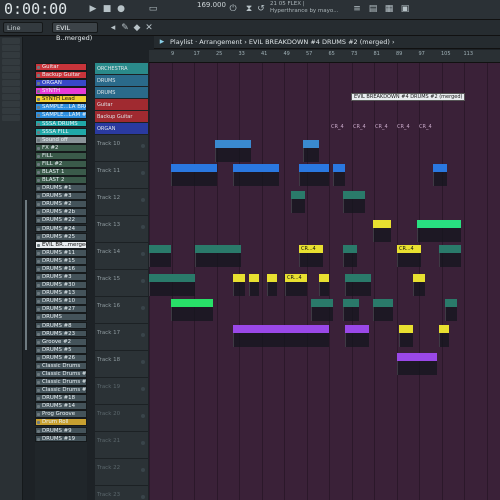 The image size is (500, 500). I want to click on channel-rack-icon: ▦, so click(389, 9).